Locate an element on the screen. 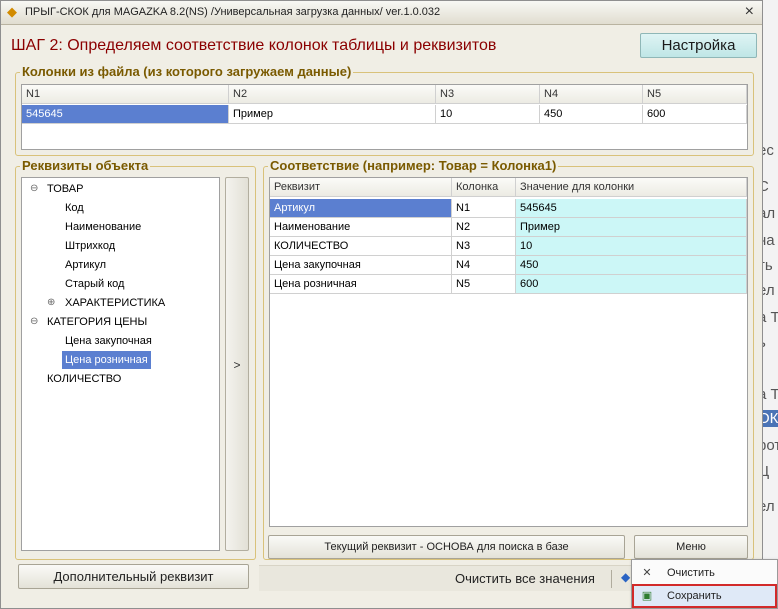  column-header: N5 is located at coordinates (695, 94).